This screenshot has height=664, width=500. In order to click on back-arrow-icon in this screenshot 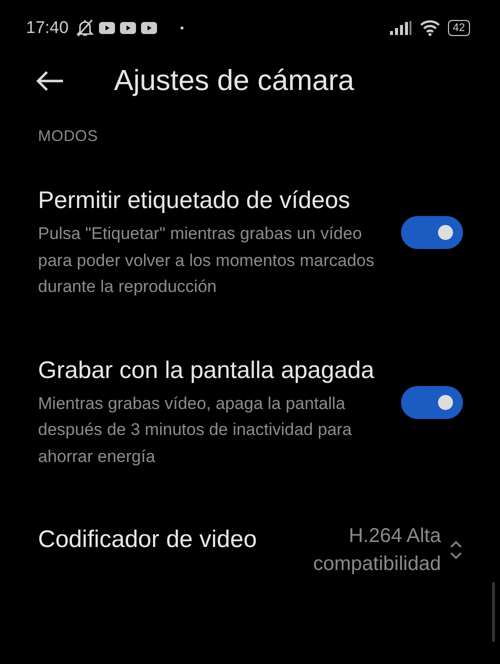, I will do `click(50, 81)`.